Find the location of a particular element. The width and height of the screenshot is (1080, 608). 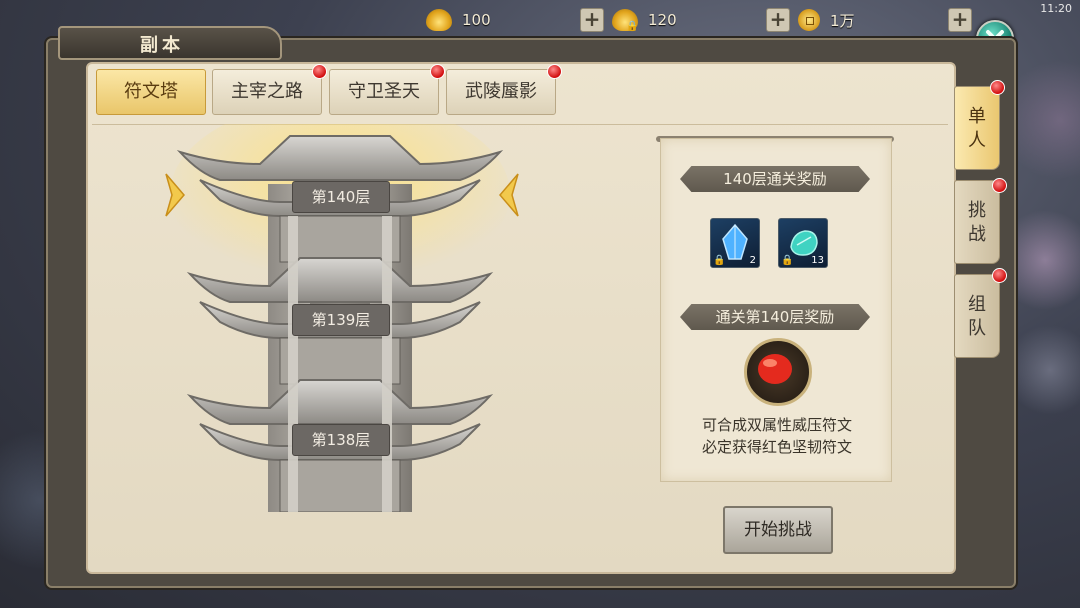

side-tab-label: 组 is located at coordinates (977, 304).